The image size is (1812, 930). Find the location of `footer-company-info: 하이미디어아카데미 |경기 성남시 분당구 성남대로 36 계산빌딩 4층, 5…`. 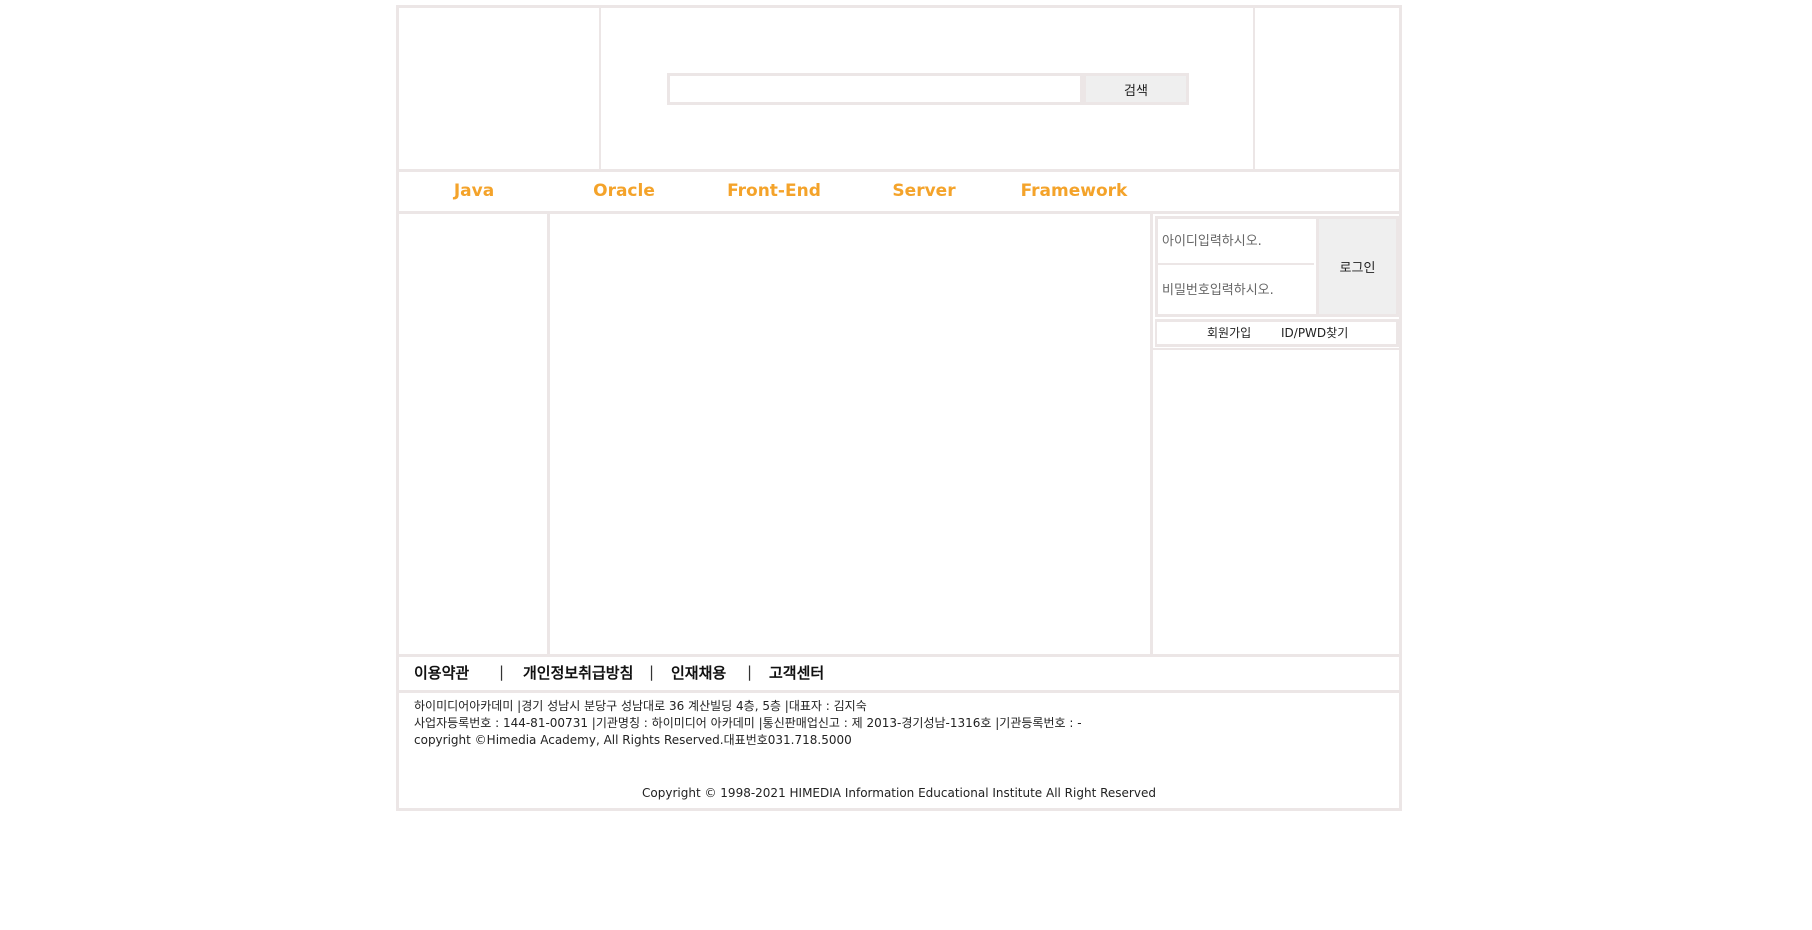

footer-company-info: 하이미디어아카데미 |경기 성남시 분당구 성남대로 36 계산빌딩 4층, 5… is located at coordinates (904, 723).